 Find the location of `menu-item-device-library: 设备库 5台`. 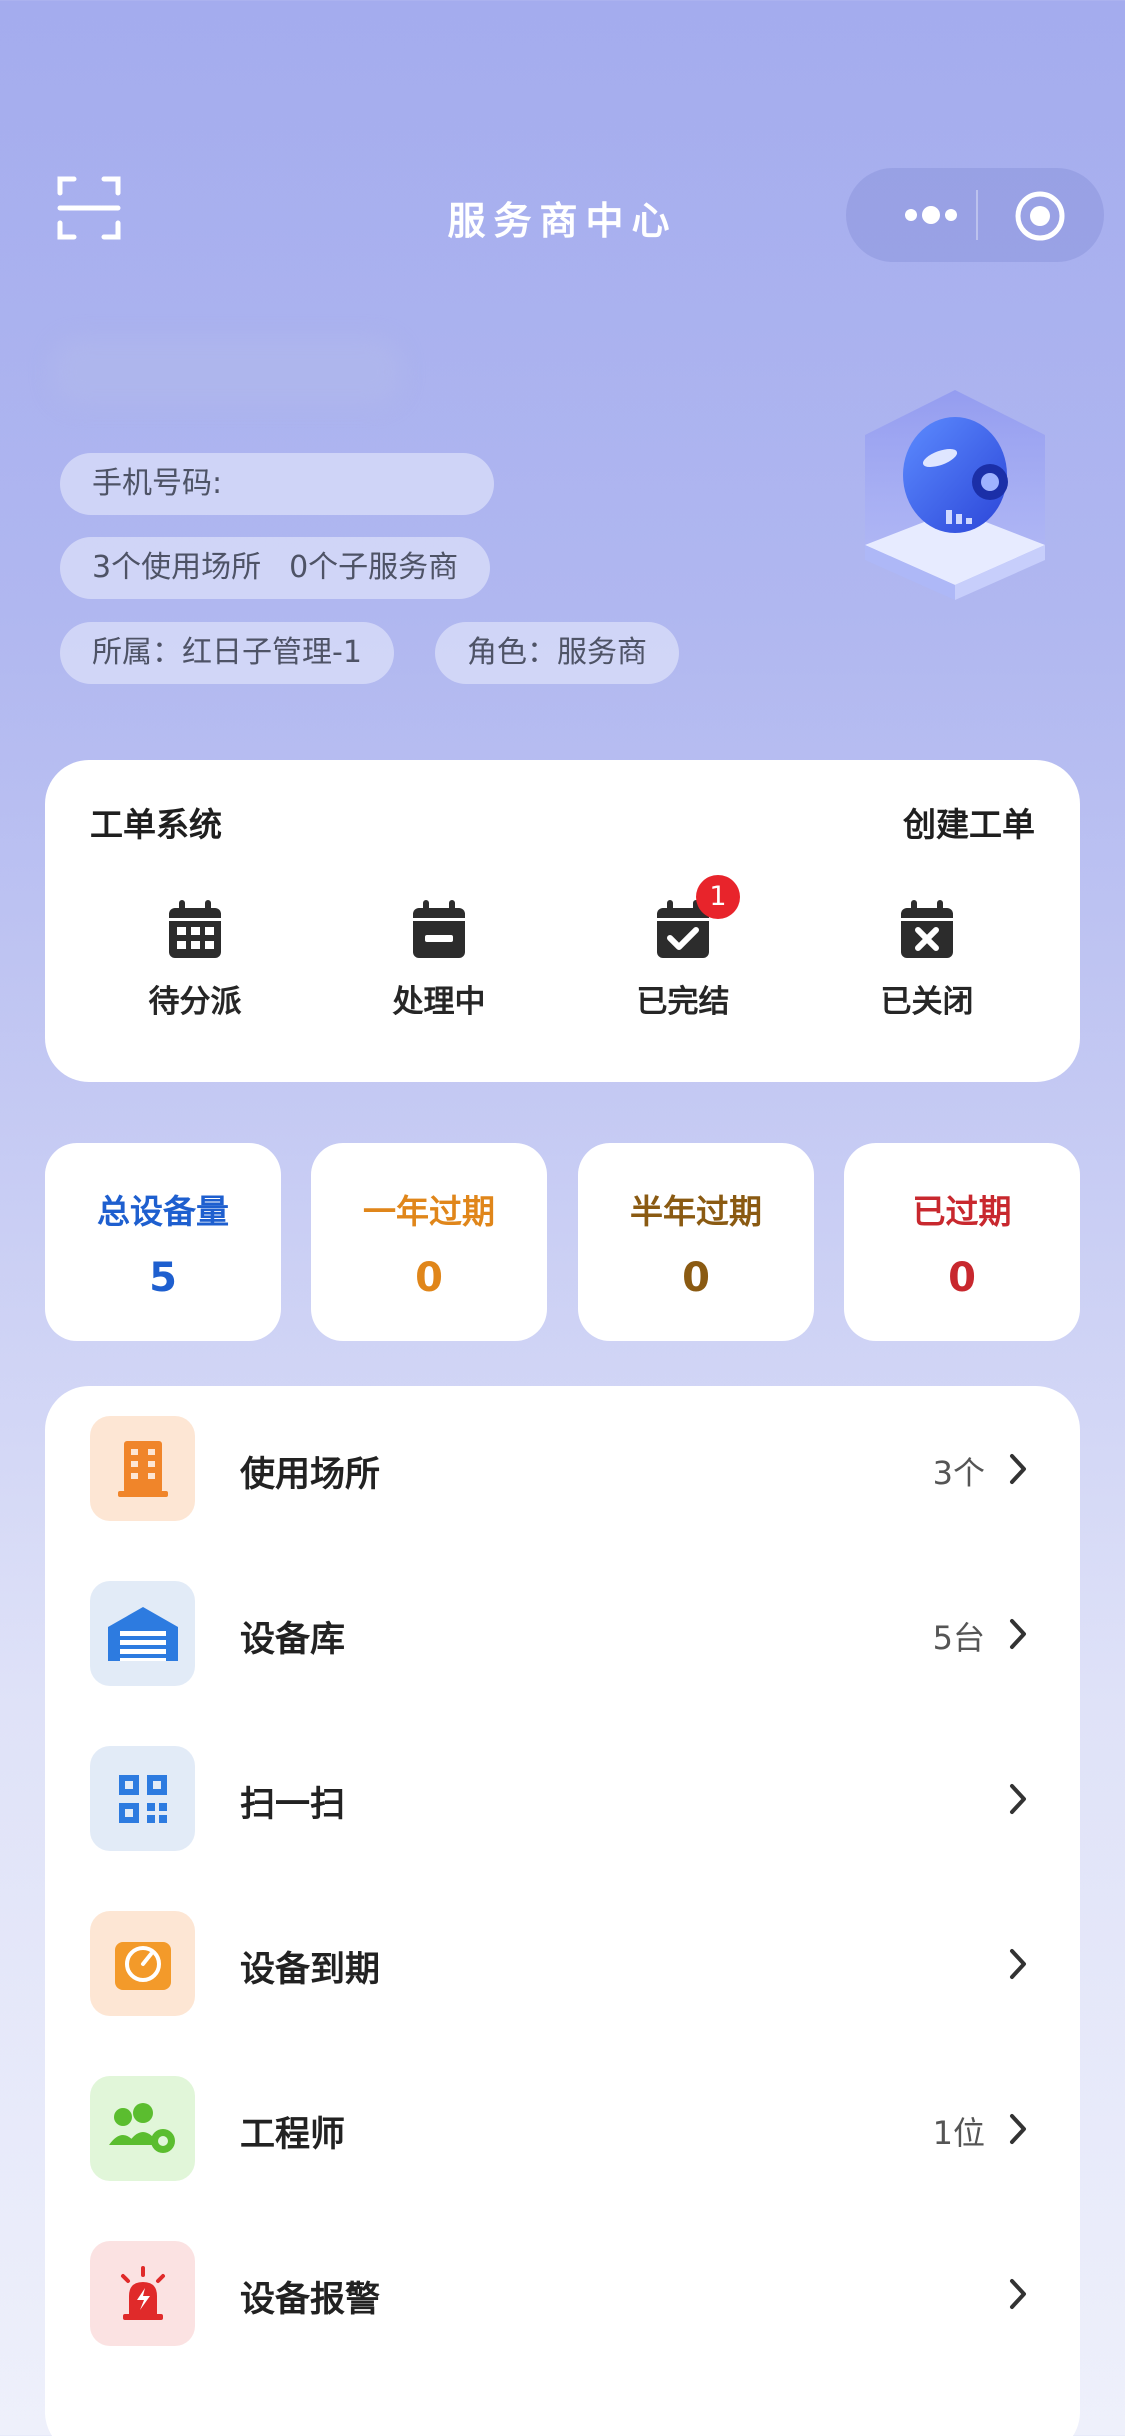

menu-item-device-library: 设备库 5台 is located at coordinates (562, 1633).